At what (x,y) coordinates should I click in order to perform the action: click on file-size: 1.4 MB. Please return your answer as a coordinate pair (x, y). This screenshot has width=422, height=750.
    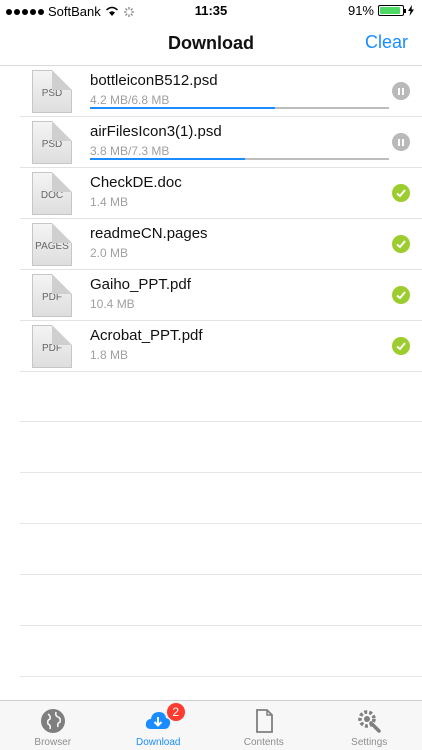
    Looking at the image, I should click on (109, 202).